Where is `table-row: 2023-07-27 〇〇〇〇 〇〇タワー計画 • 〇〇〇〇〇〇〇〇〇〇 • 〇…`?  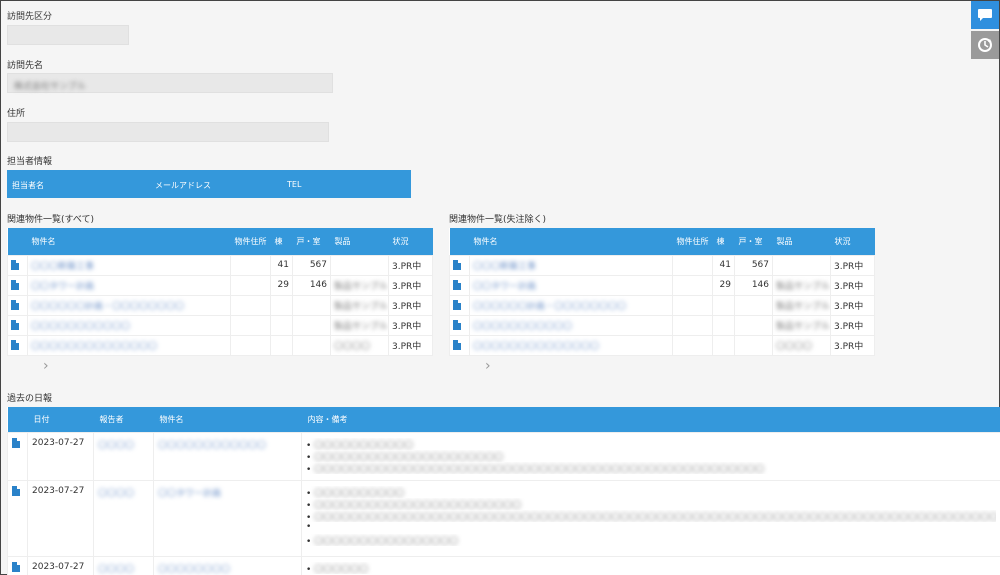 table-row: 2023-07-27 〇〇〇〇 〇〇タワー計画 • 〇〇〇〇〇〇〇〇〇〇 • 〇… is located at coordinates (503, 518).